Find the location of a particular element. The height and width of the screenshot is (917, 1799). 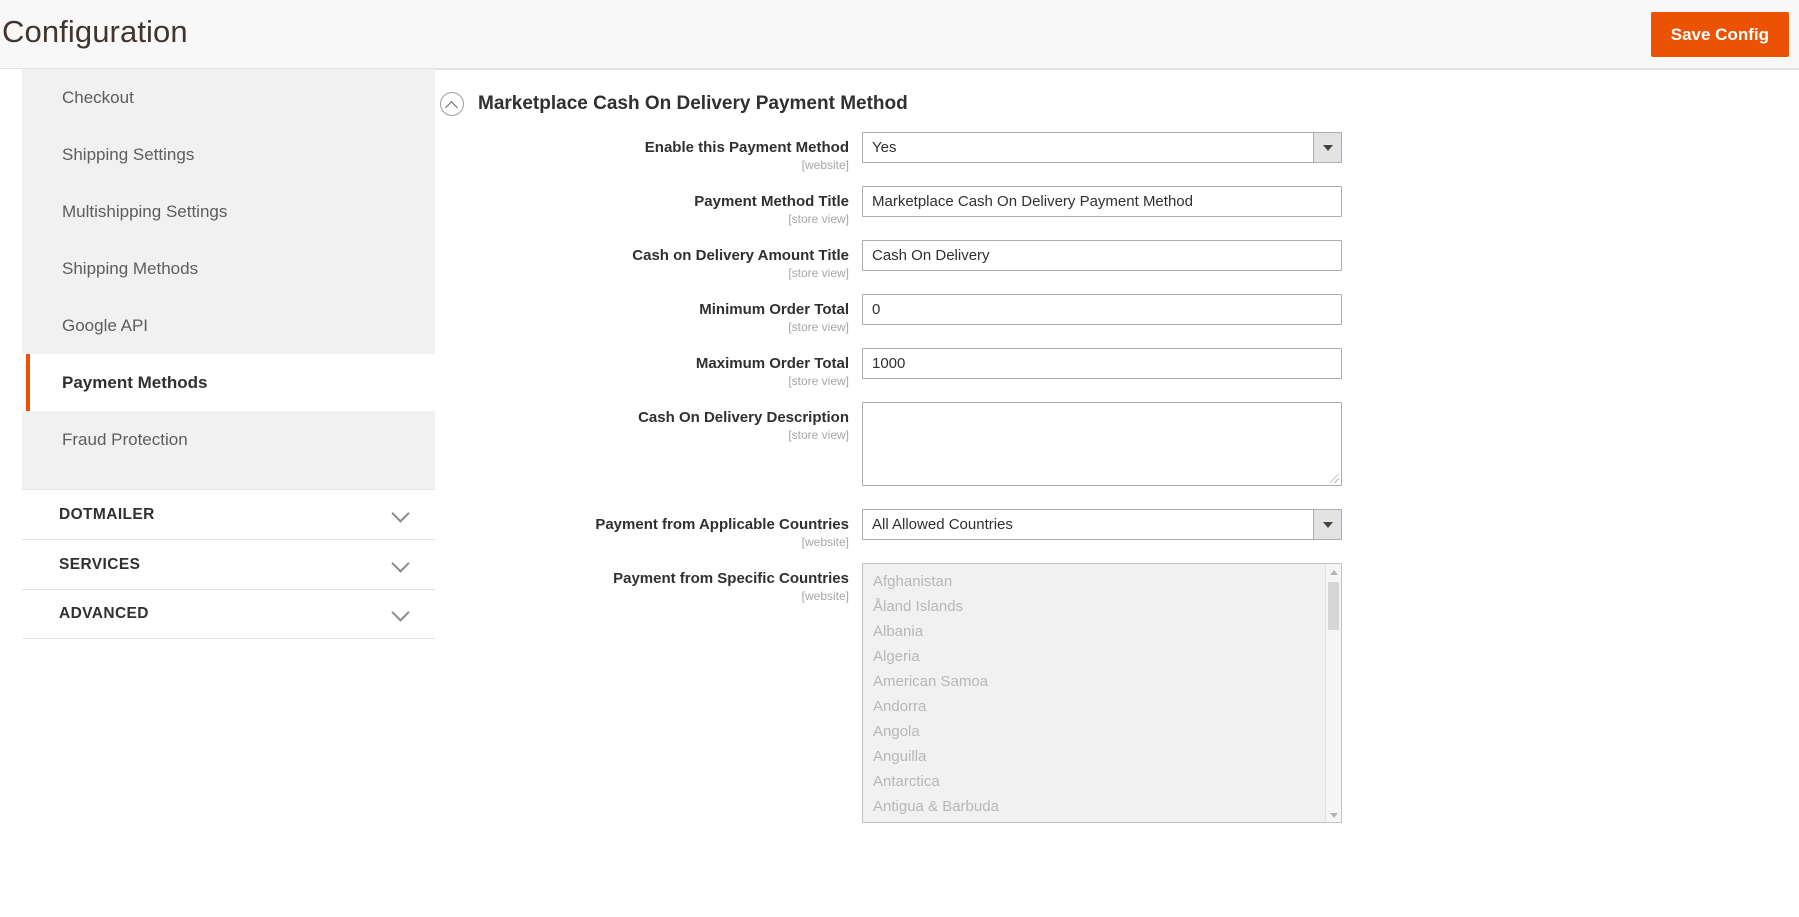

sidebar-section-services: SERVICES is located at coordinates (228, 564).